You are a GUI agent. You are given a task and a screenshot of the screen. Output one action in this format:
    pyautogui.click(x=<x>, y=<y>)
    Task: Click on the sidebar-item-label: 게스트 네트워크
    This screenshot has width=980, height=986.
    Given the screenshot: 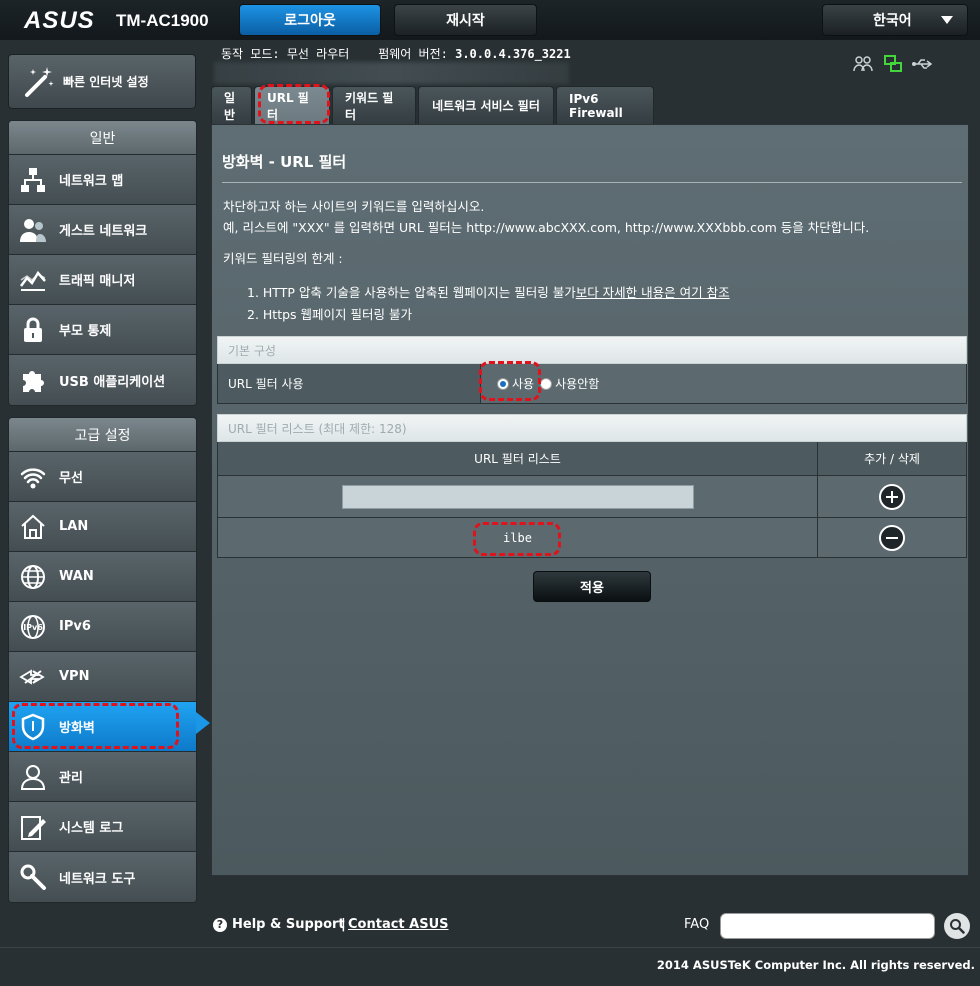 What is the action you would take?
    pyautogui.click(x=103, y=231)
    